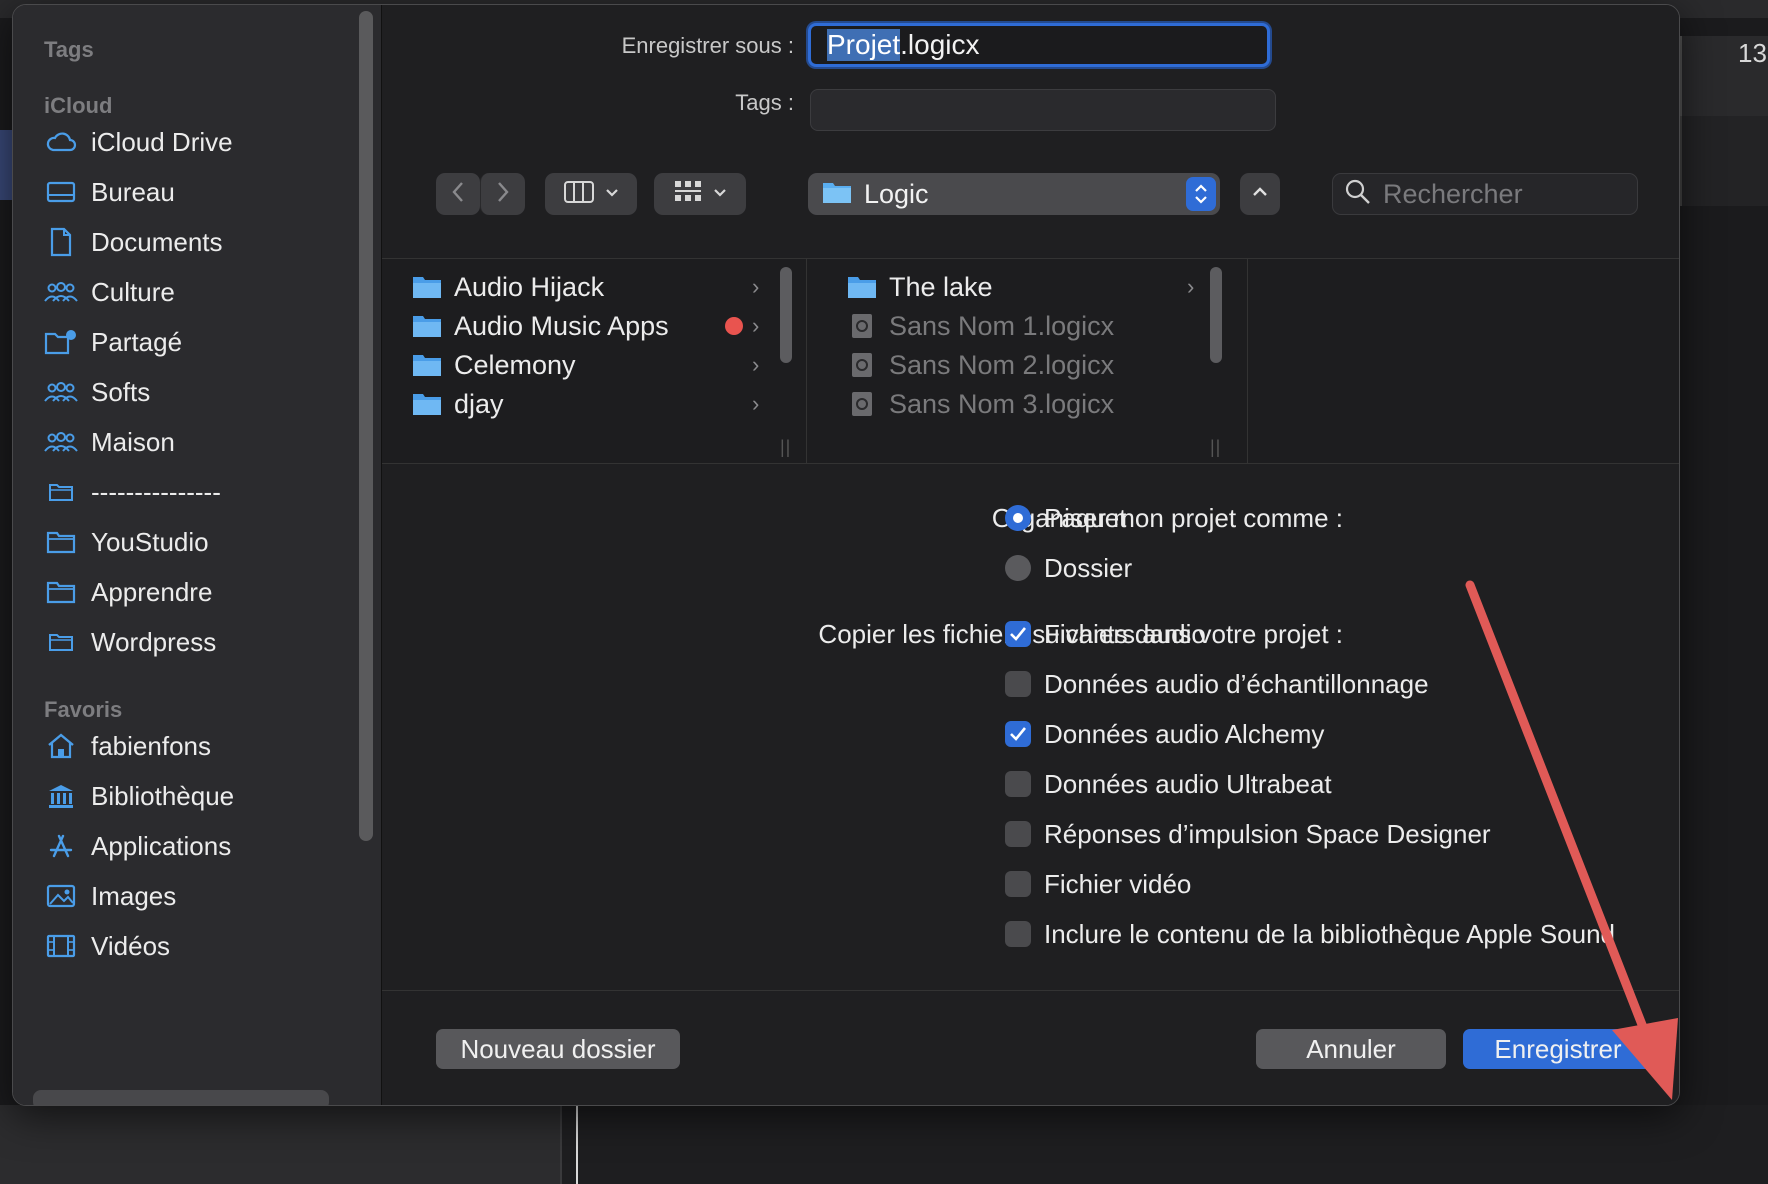 Image resolution: width=1768 pixels, height=1184 pixels. Describe the element at coordinates (624, 365) in the screenshot. I see `folder-row: Celemony ›` at that location.